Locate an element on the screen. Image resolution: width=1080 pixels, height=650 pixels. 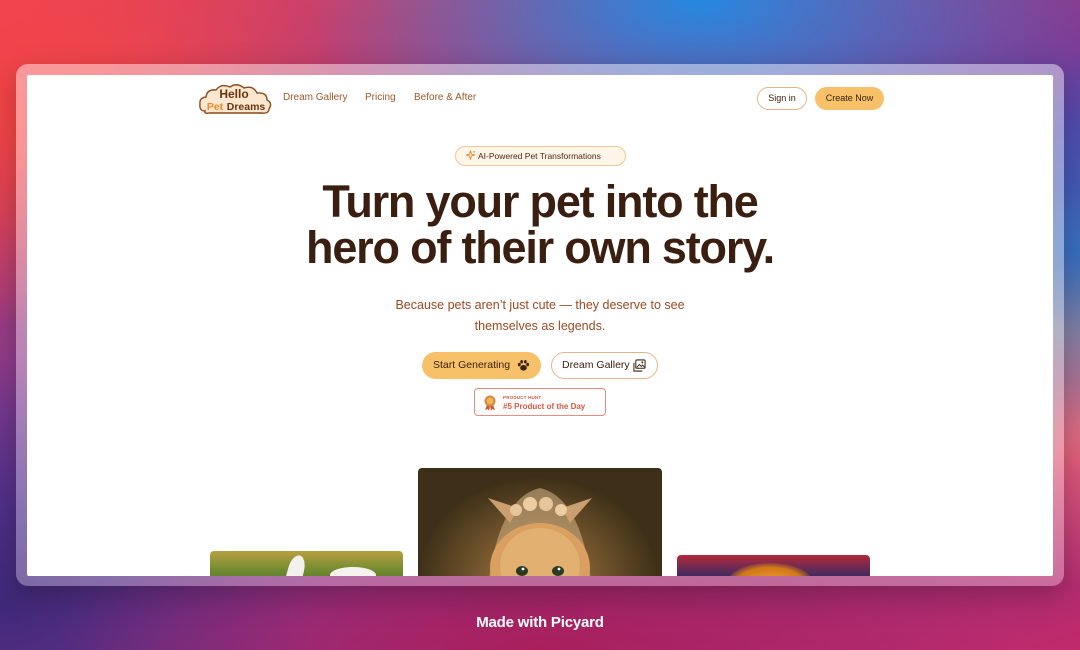
hero-subtitle-line-2: themselves as legends. is located at coordinates (540, 326).